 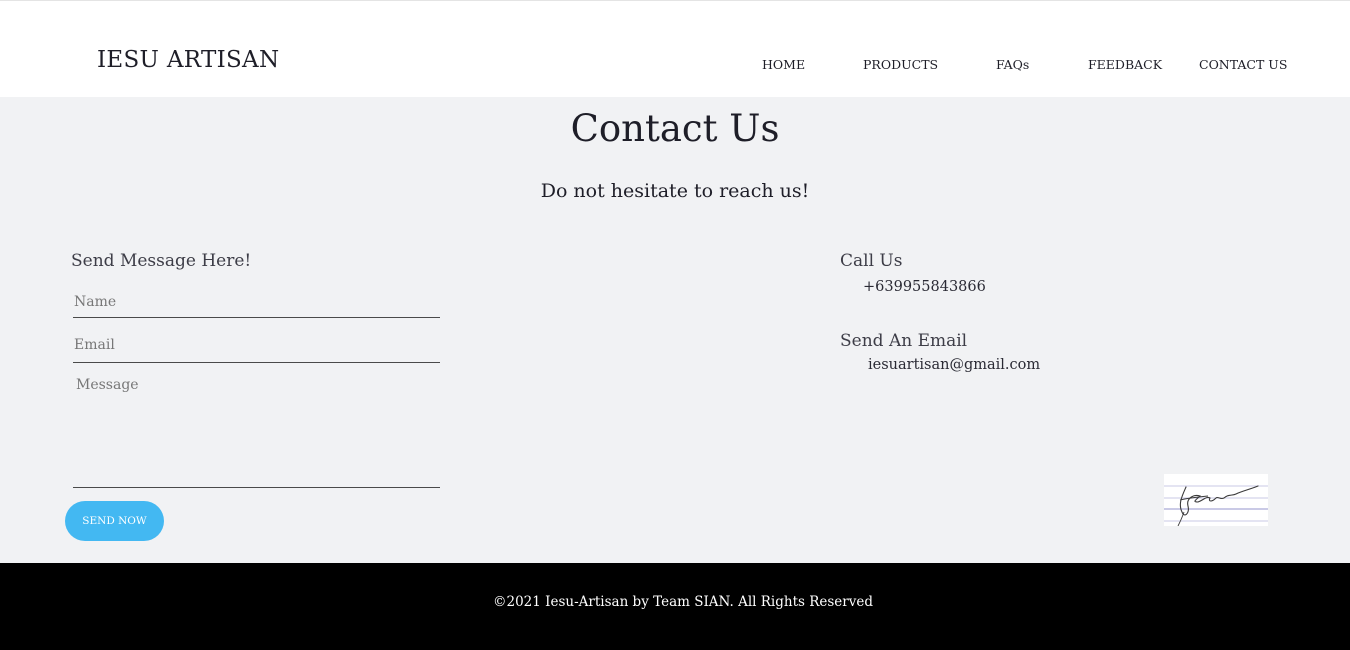 What do you see at coordinates (900, 64) in the screenshot?
I see `nav-products: PRODUCTS` at bounding box center [900, 64].